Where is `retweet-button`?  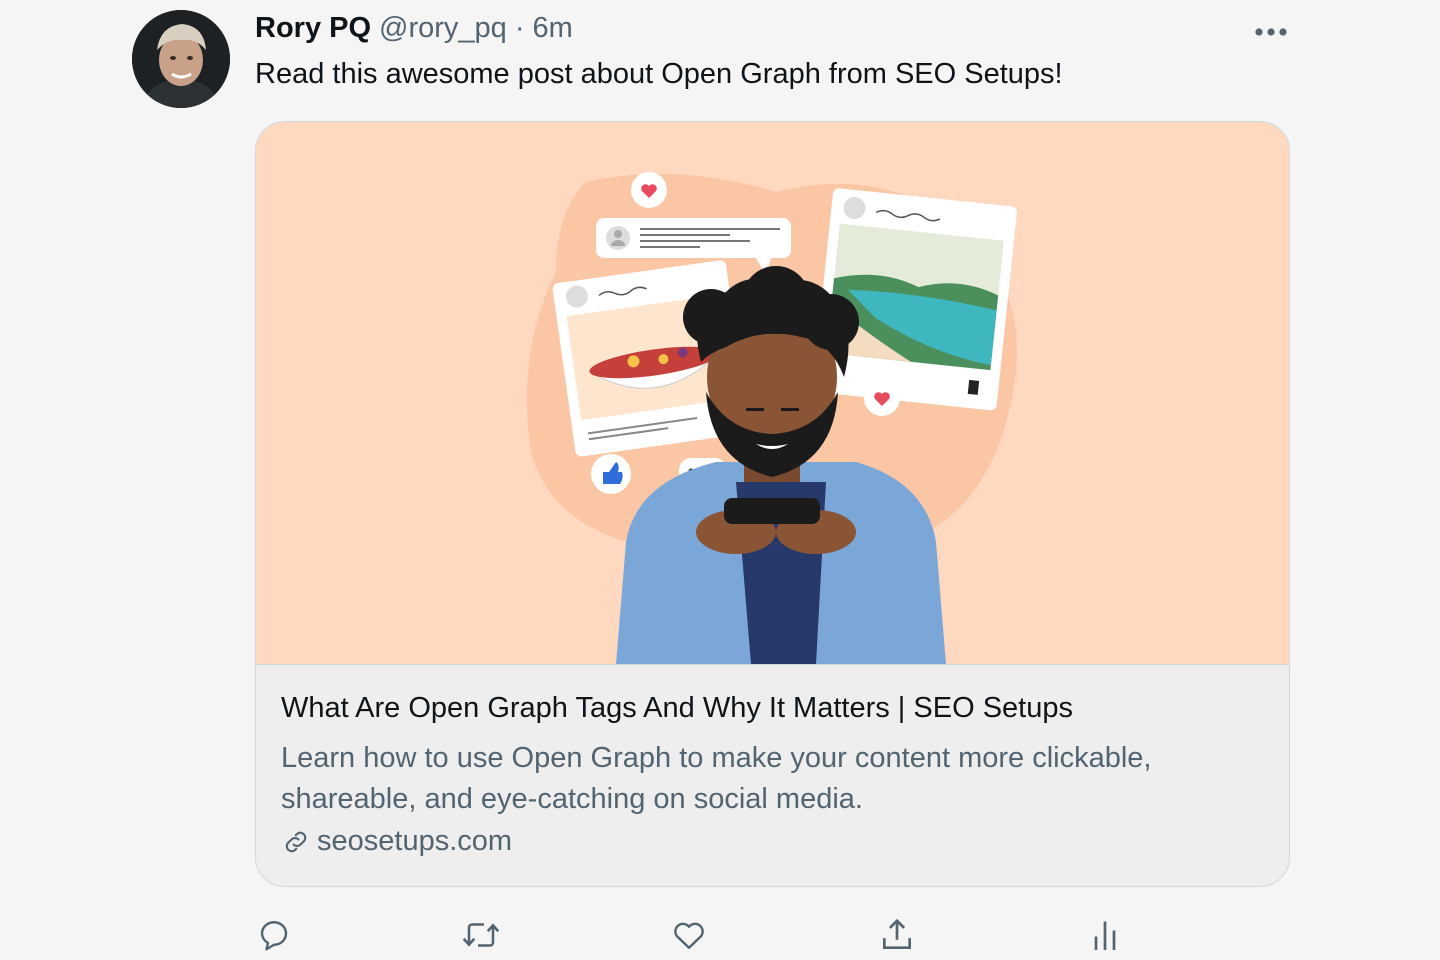
retweet-button is located at coordinates (481, 935).